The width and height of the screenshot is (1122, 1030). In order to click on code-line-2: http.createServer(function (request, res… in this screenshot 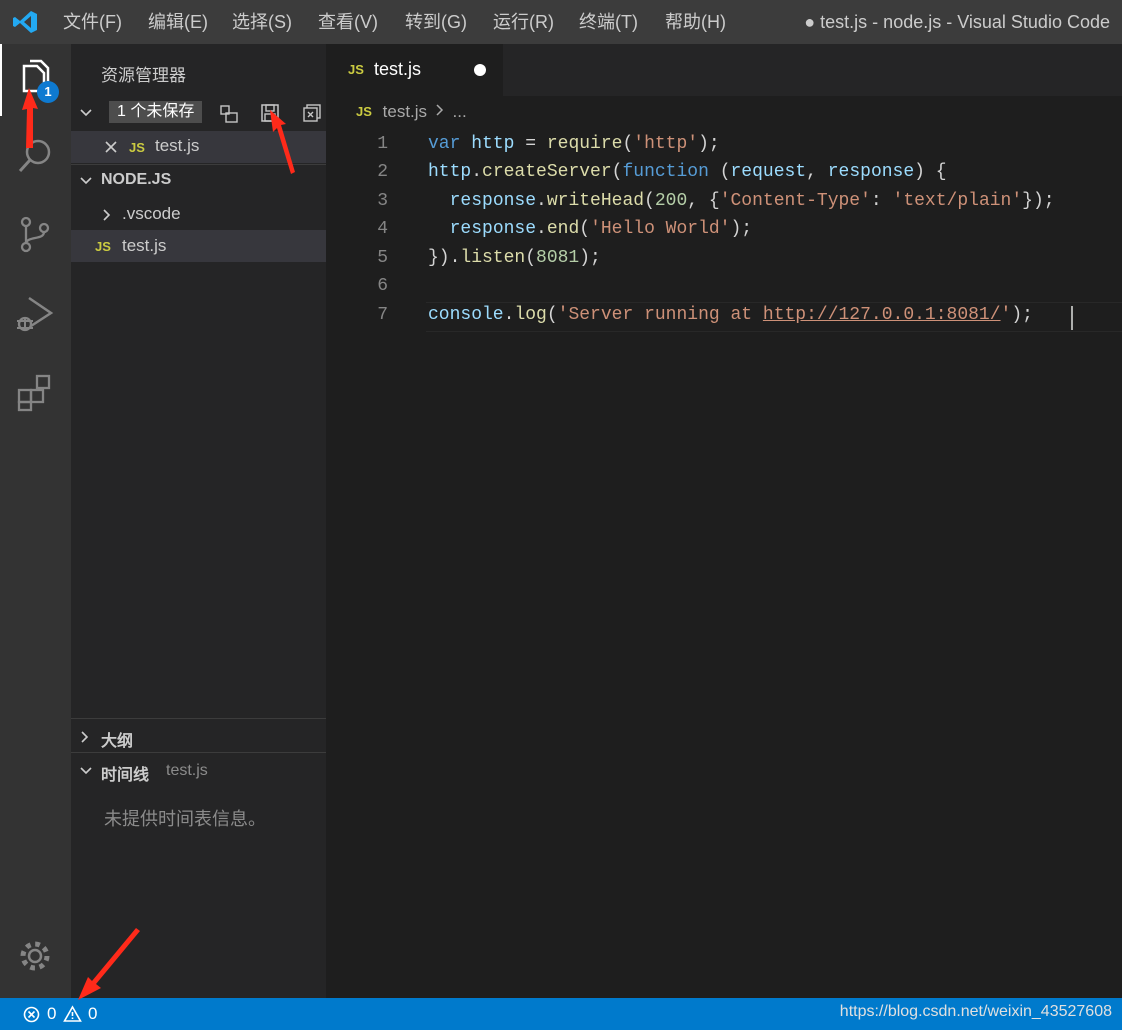, I will do `click(687, 172)`.